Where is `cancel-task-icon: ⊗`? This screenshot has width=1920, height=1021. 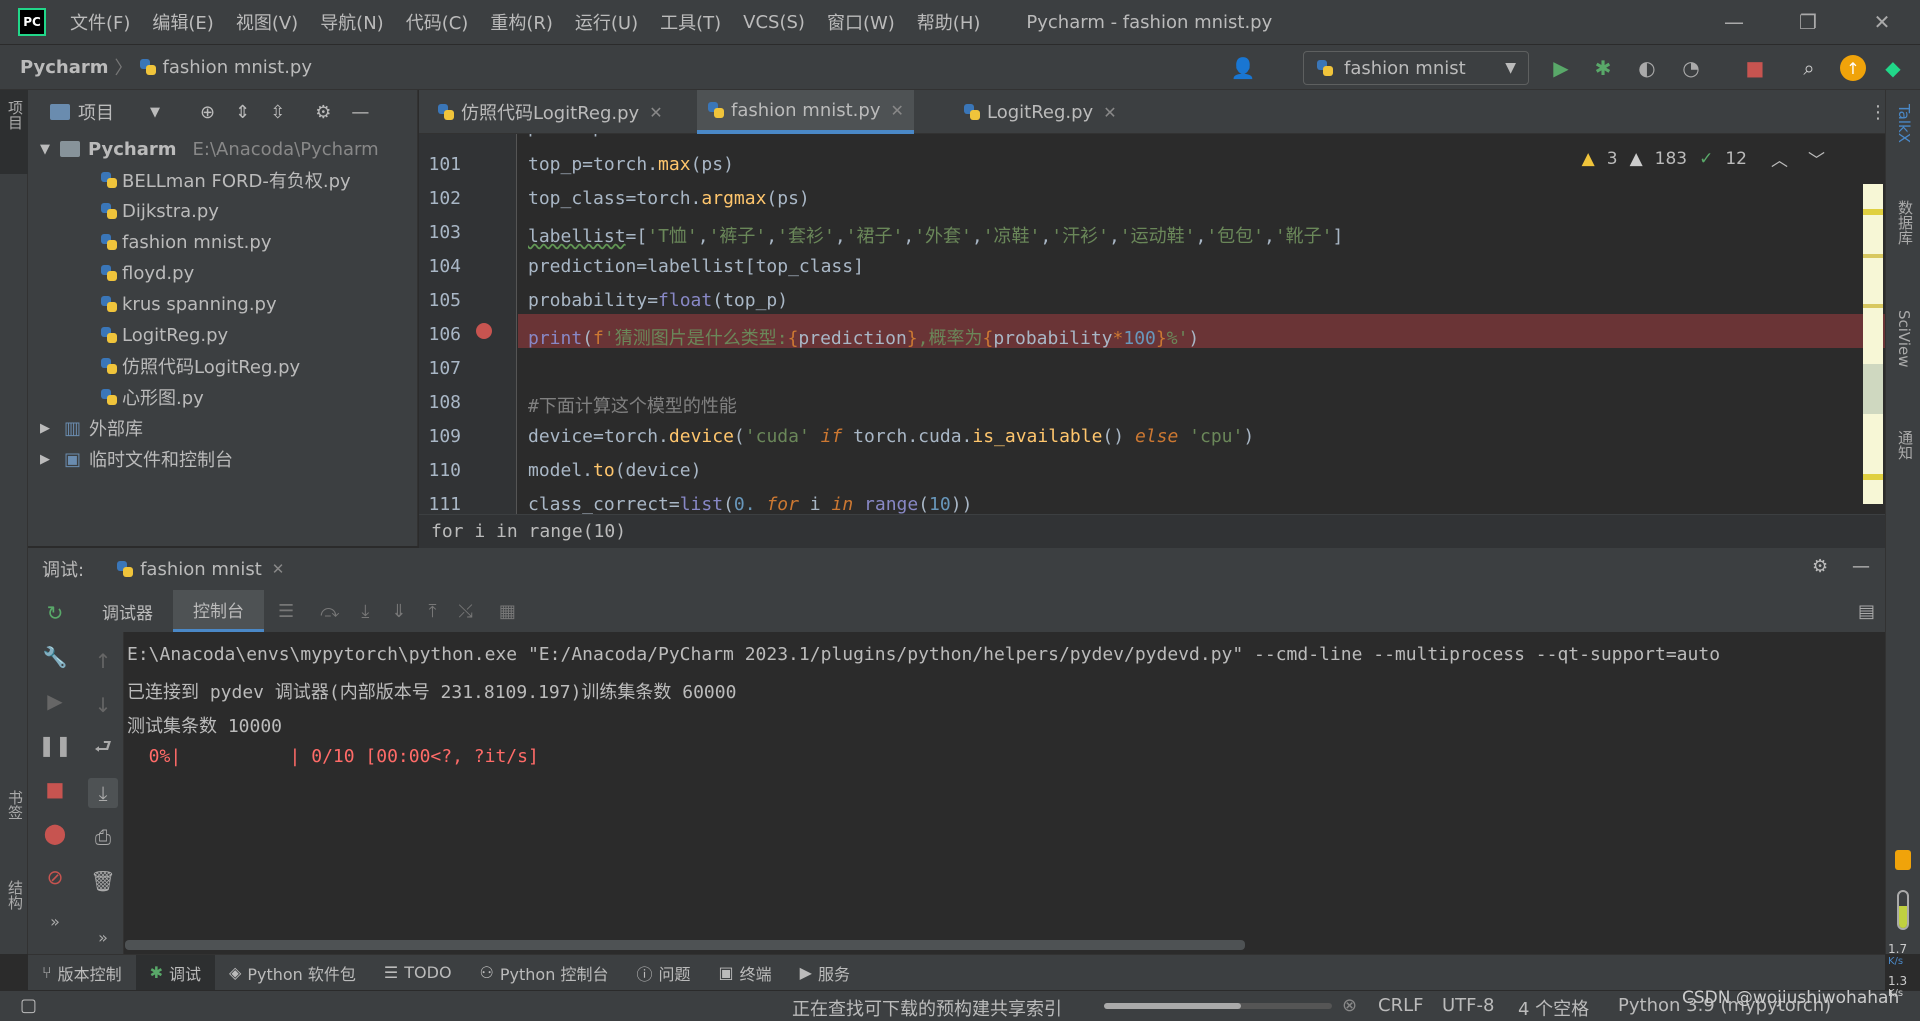 cancel-task-icon: ⊗ is located at coordinates (1349, 1005).